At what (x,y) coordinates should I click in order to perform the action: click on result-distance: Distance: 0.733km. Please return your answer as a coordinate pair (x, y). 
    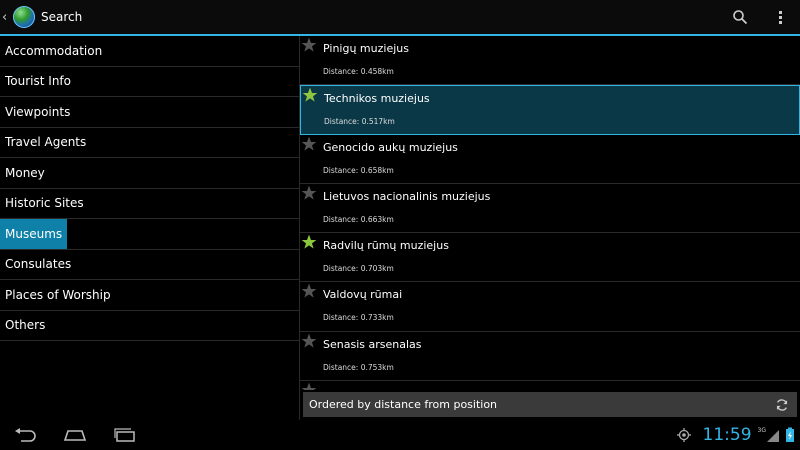
    Looking at the image, I should click on (358, 318).